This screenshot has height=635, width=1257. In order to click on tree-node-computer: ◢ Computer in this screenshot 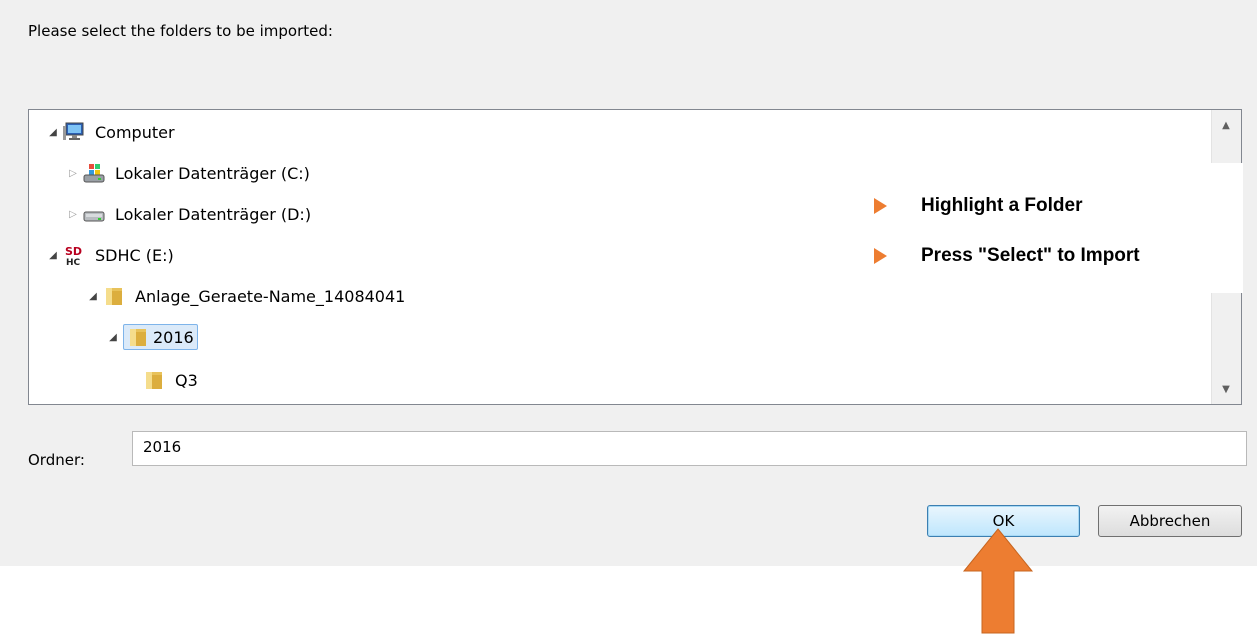, I will do `click(113, 132)`.